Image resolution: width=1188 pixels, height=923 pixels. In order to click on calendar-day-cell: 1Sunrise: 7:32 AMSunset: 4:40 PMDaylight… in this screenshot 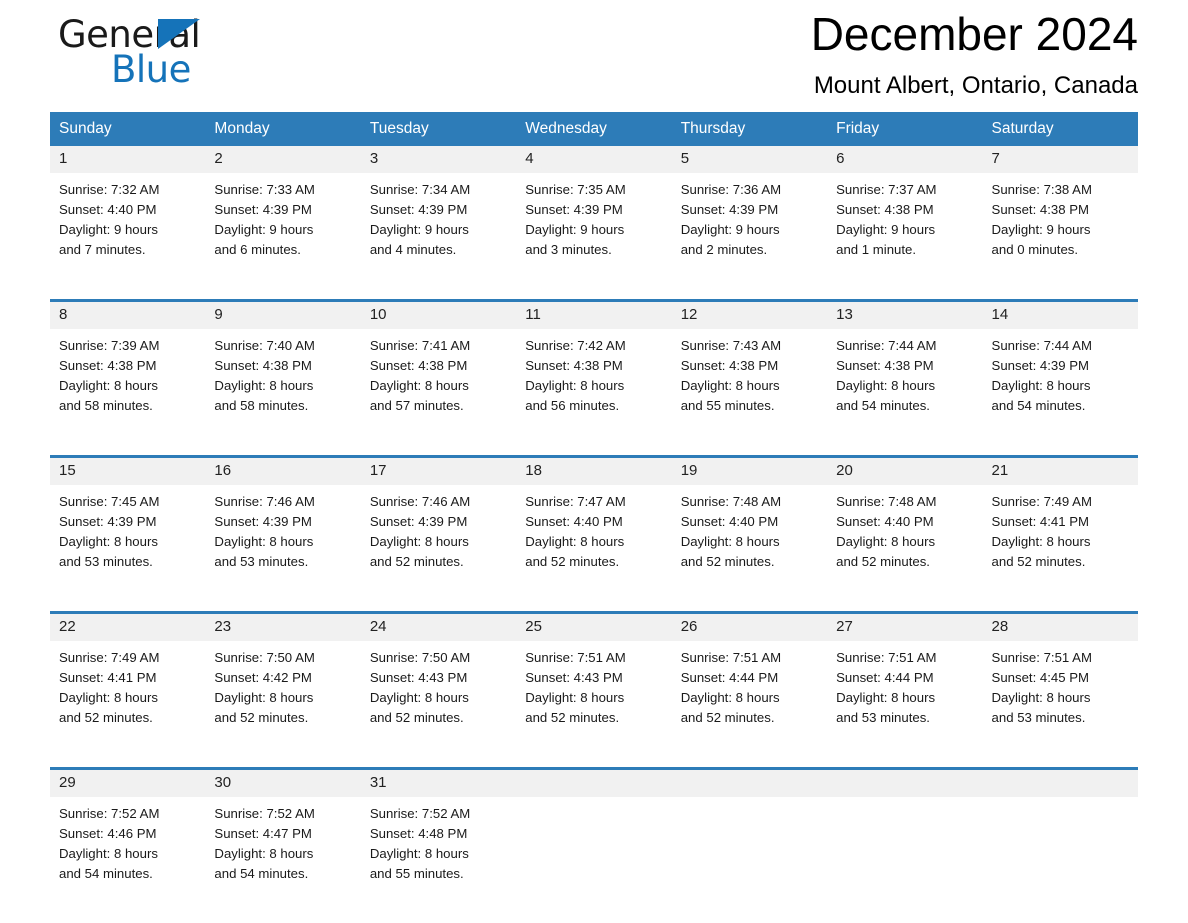, I will do `click(127, 223)`.